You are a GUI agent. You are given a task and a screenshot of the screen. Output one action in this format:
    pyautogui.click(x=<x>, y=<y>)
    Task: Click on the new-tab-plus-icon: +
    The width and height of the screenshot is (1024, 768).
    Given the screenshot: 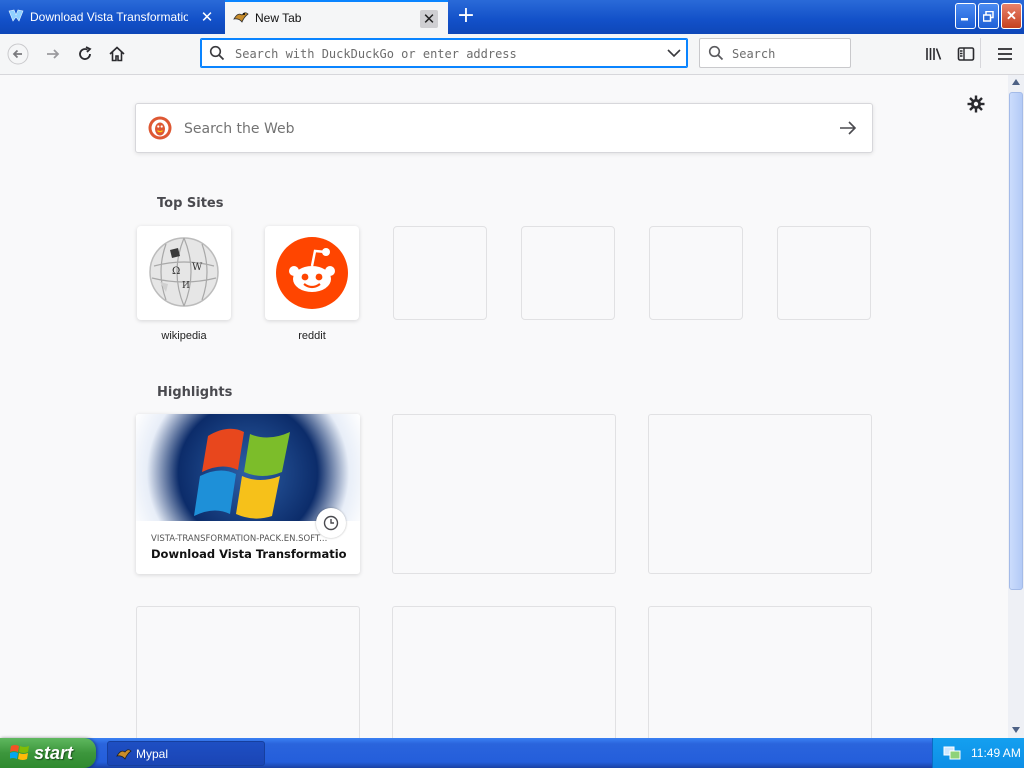 What is the action you would take?
    pyautogui.click(x=466, y=16)
    